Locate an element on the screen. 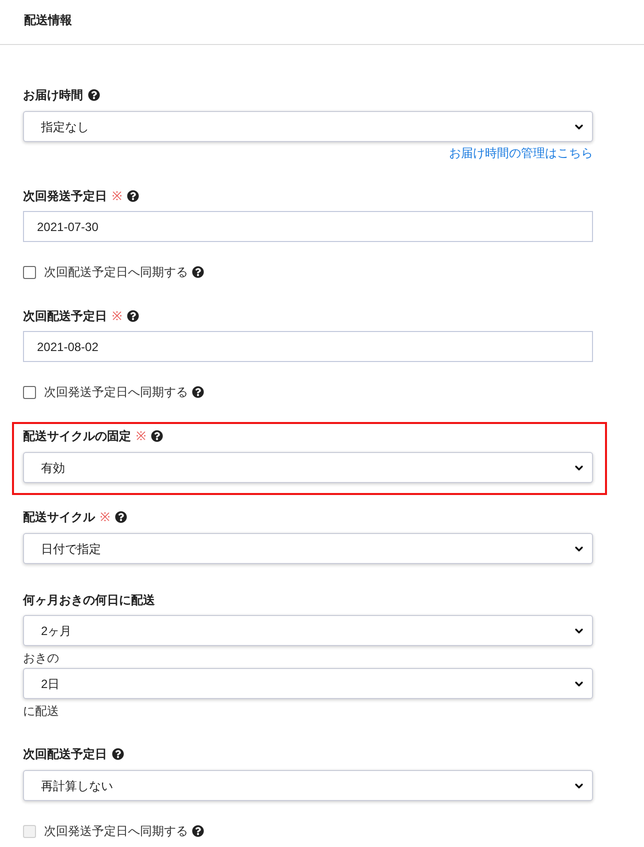  field-label: お届け時間 is located at coordinates (53, 95).